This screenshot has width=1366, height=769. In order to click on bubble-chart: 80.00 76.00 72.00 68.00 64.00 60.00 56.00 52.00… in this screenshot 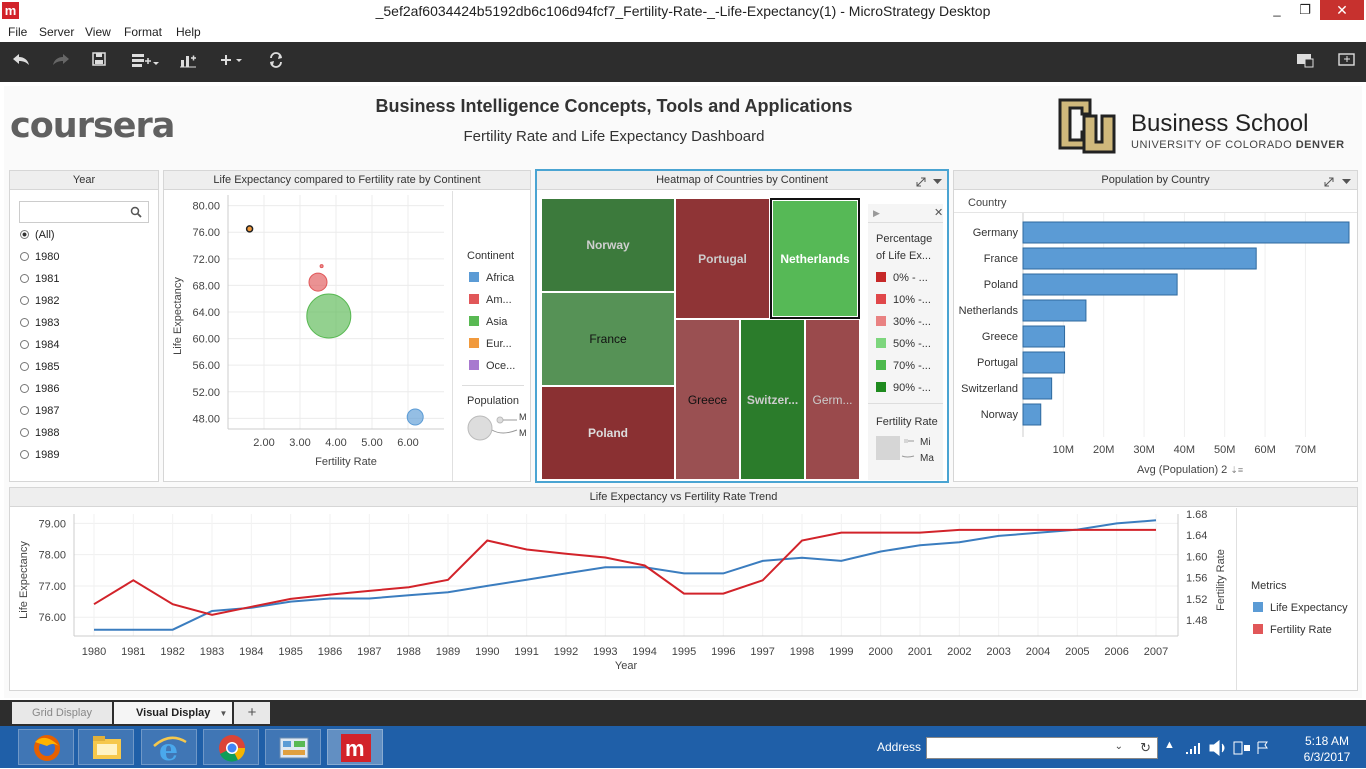, I will do `click(308, 331)`.